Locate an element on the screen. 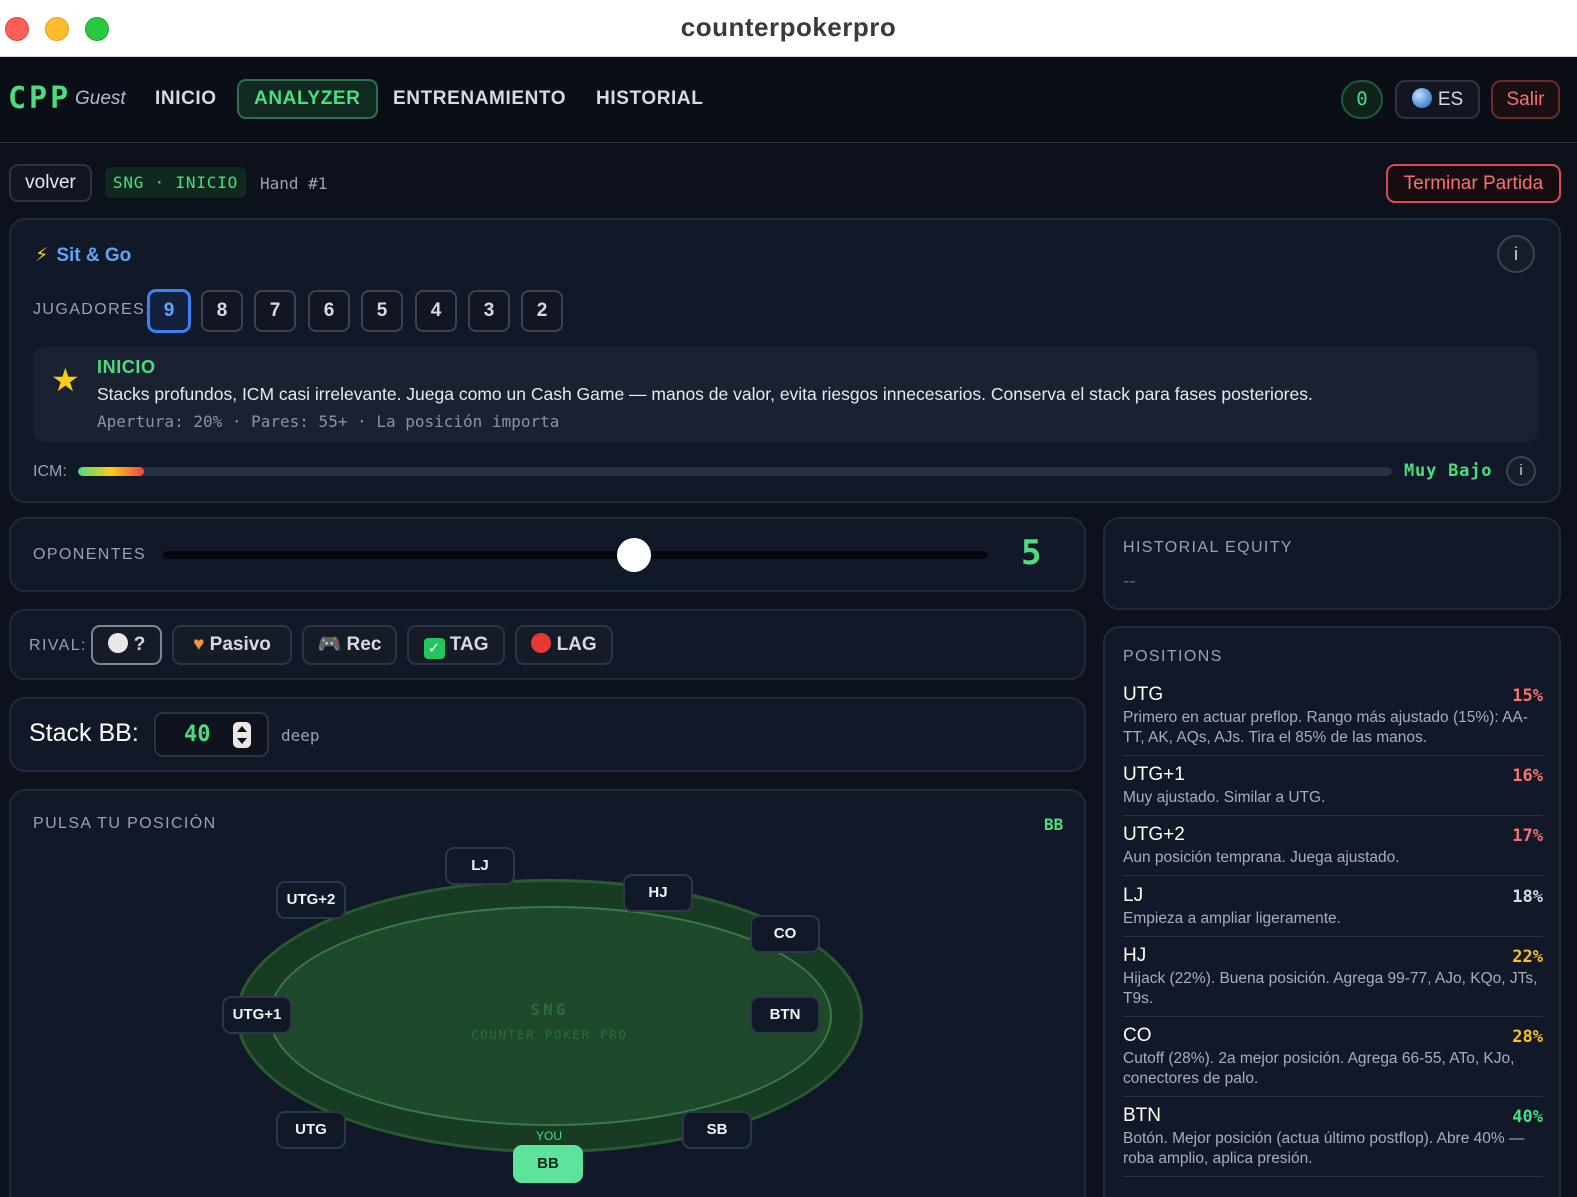  opponents-value: 5 is located at coordinates (1031, 553).